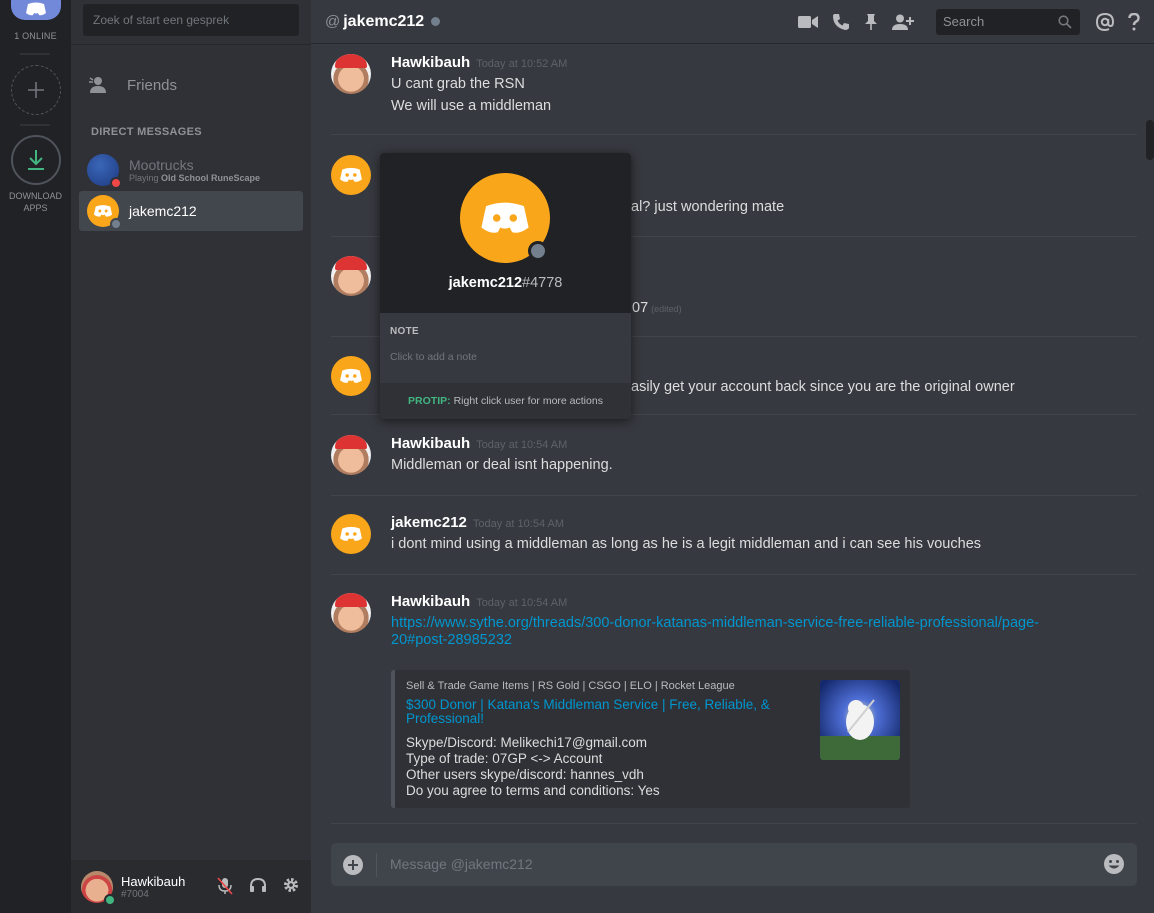  Describe the element at coordinates (36, 160) in the screenshot. I see `download-apps-button` at that location.